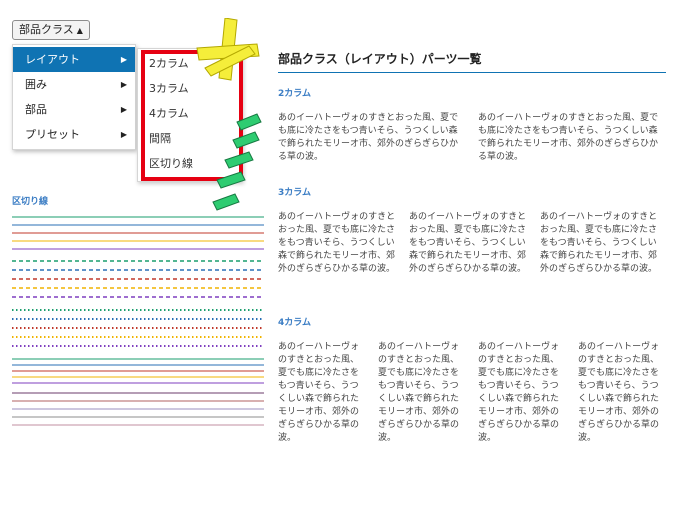 The height and width of the screenshot is (512, 680). I want to click on section-title-4col: 4カラム, so click(294, 323).